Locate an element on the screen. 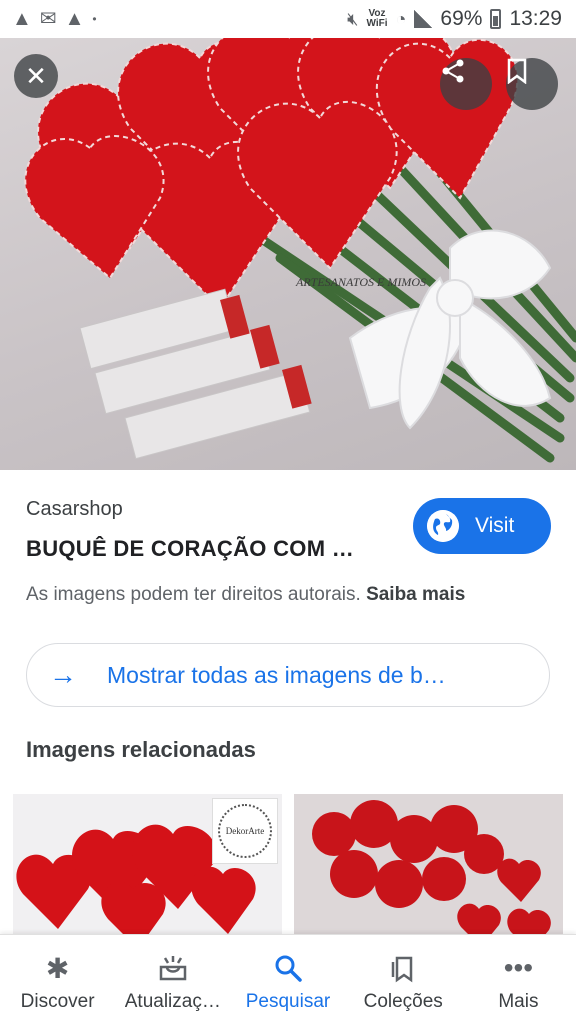 The height and width of the screenshot is (1024, 576). result-source: Casarshop is located at coordinates (74, 509).